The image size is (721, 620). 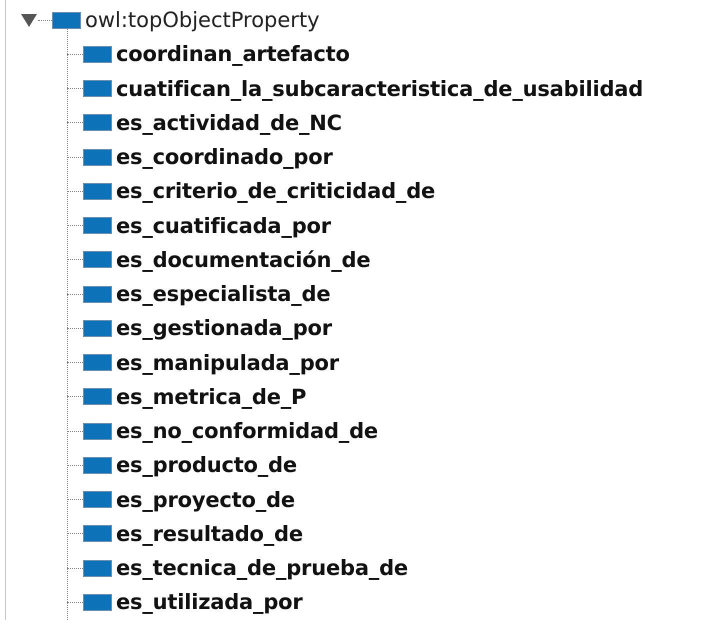 I want to click on expand-toggle-icon, so click(x=29, y=20).